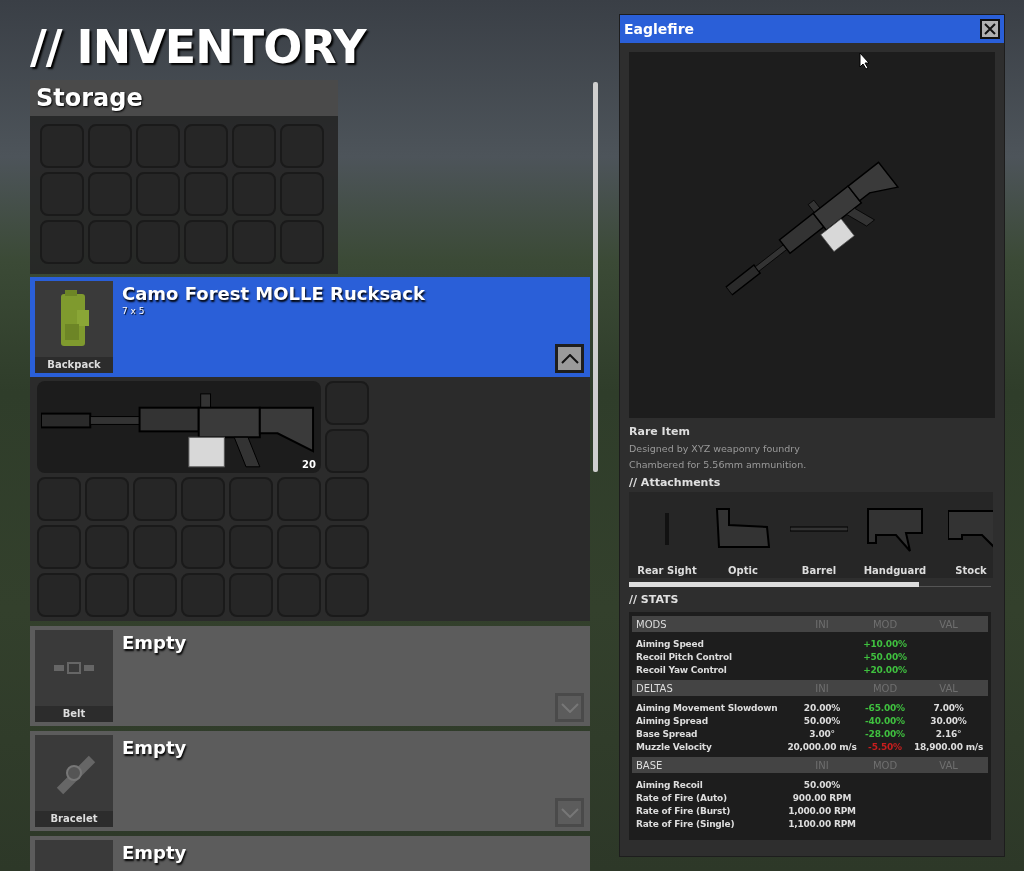 The height and width of the screenshot is (871, 1024). Describe the element at coordinates (667, 733) in the screenshot. I see `stat-label: Base Spread` at that location.